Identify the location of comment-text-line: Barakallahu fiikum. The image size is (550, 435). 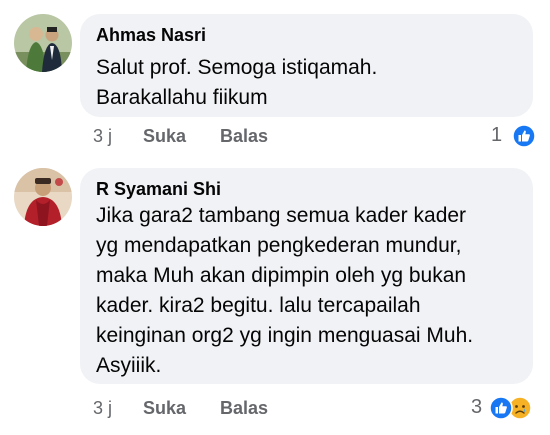
(182, 97).